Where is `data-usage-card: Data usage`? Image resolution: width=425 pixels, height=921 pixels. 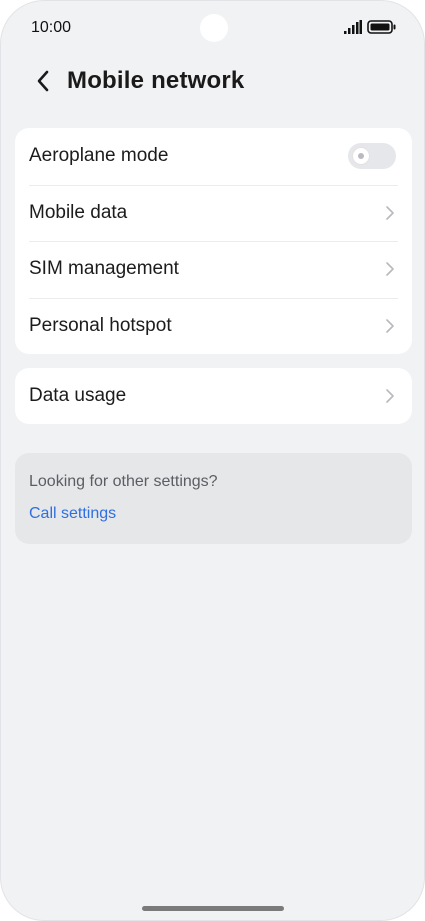 data-usage-card: Data usage is located at coordinates (213, 396).